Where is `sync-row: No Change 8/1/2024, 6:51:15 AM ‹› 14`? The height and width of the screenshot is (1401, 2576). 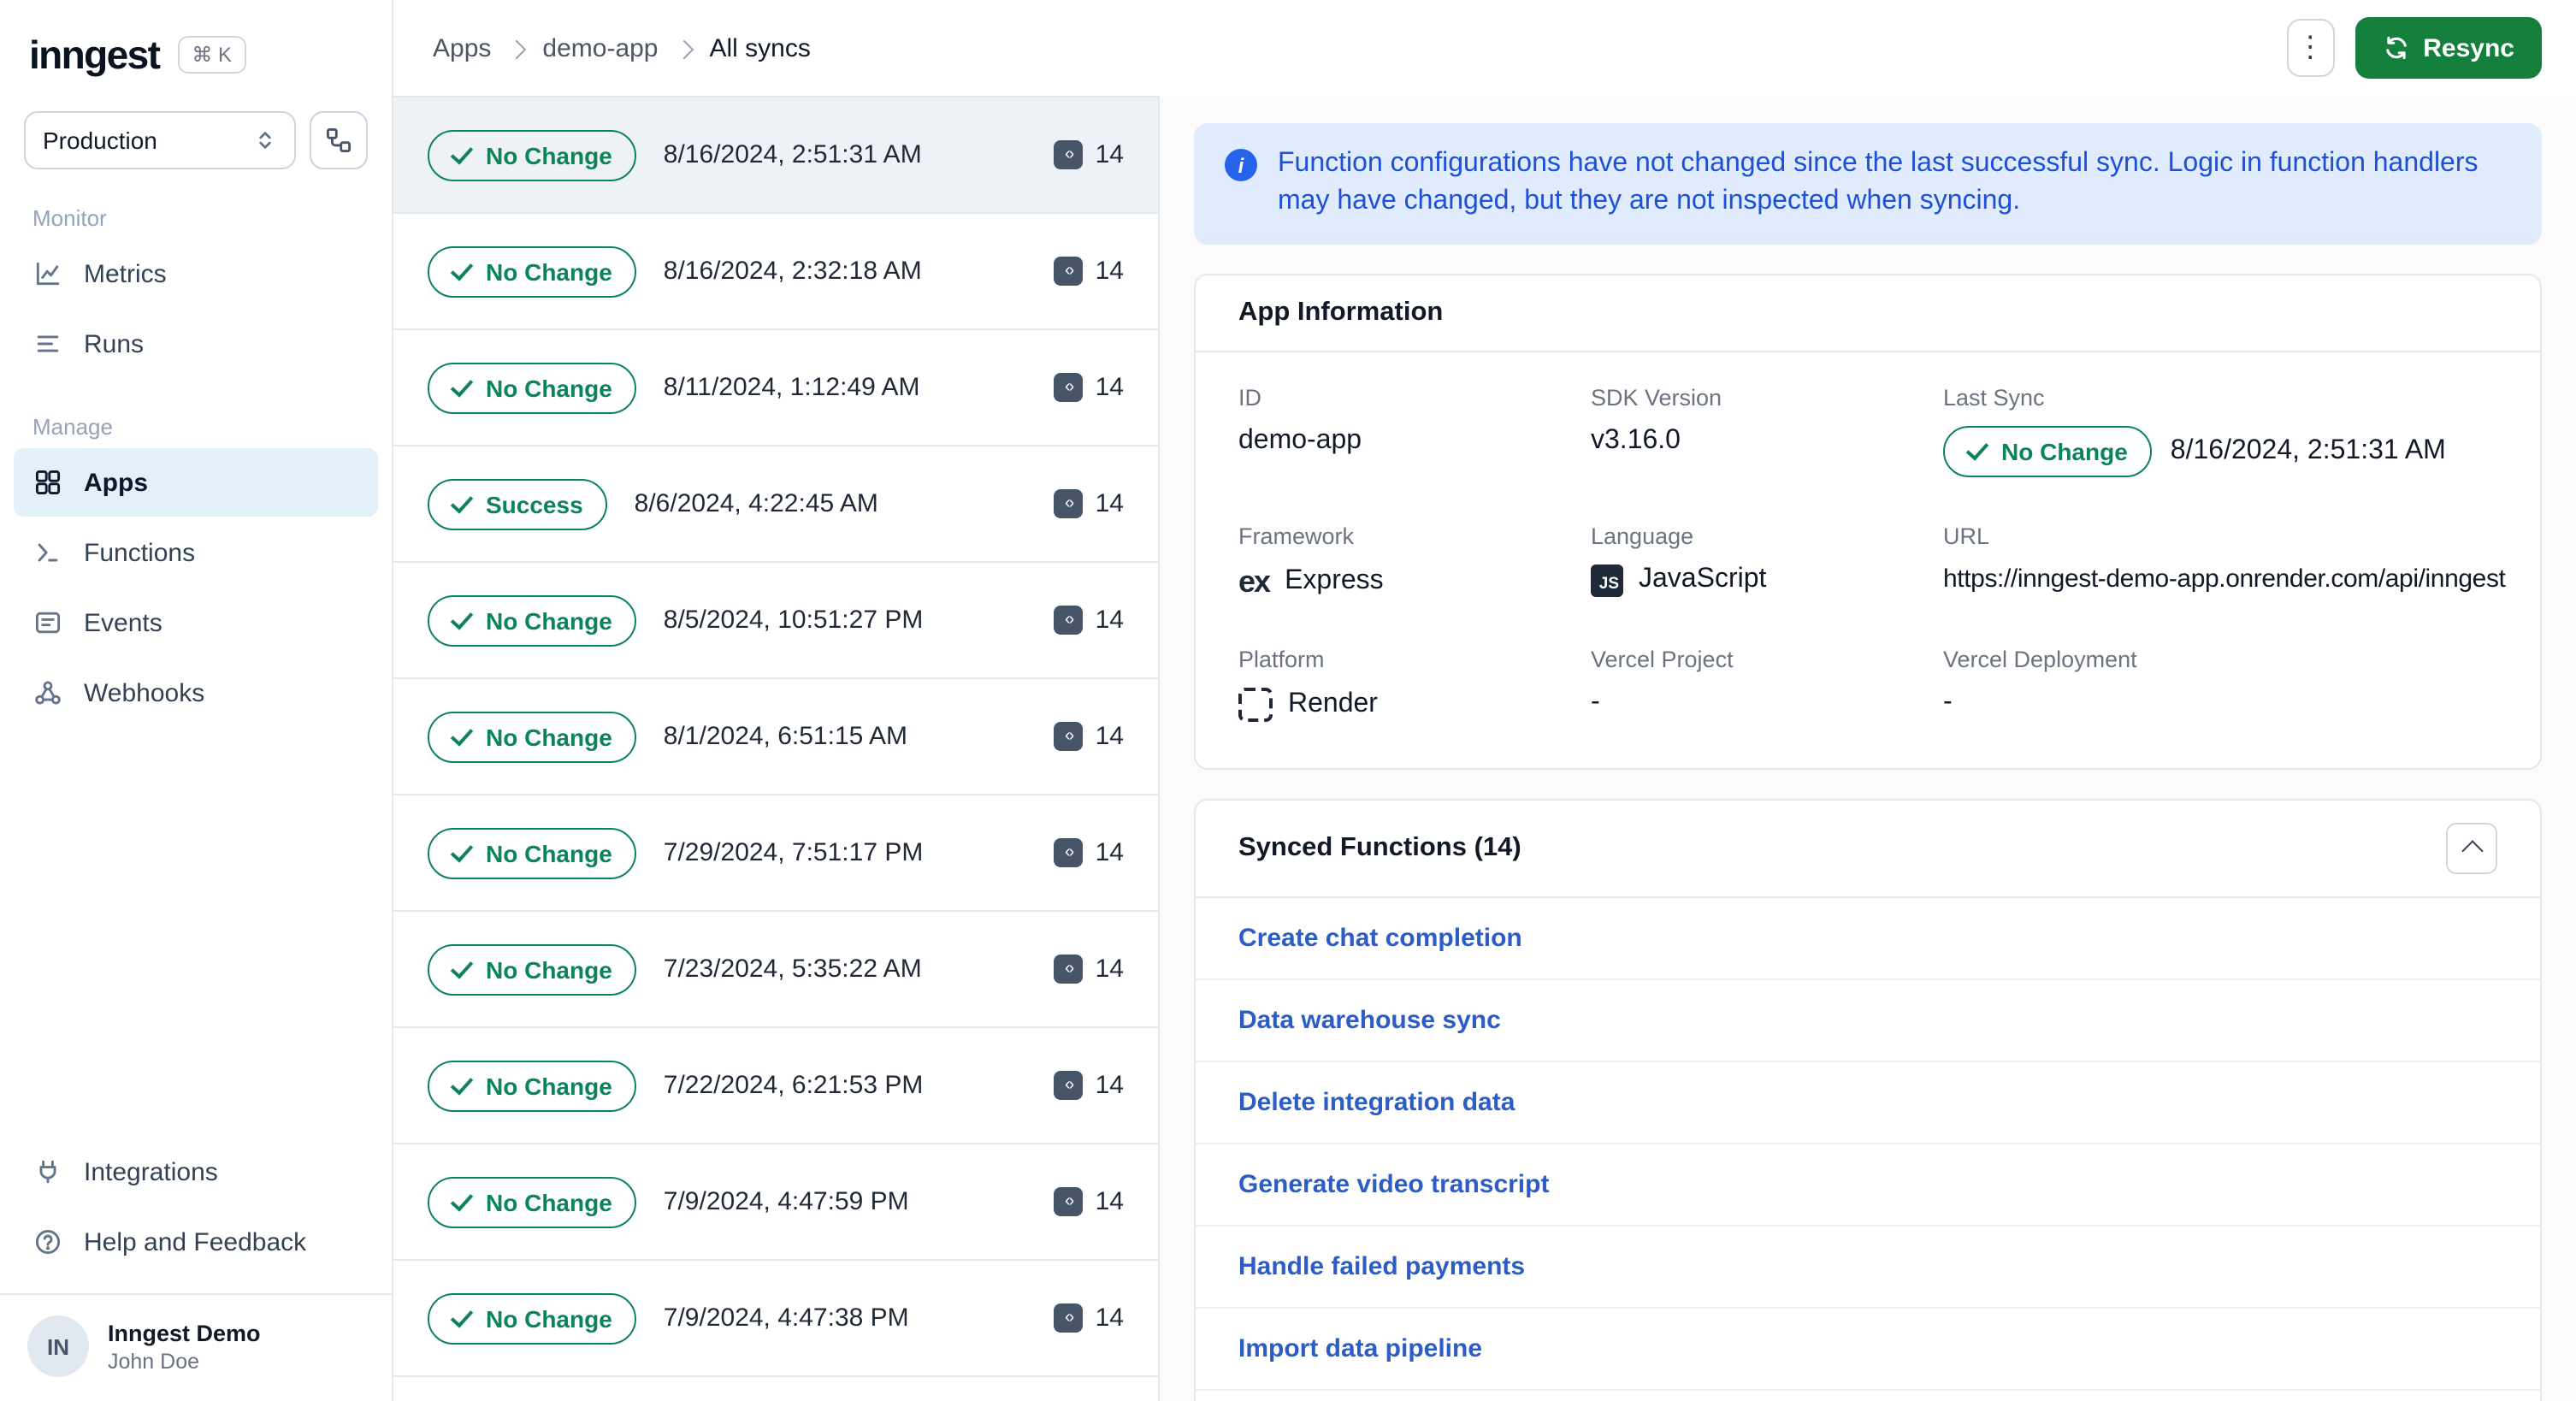 sync-row: No Change 8/1/2024, 6:51:15 AM ‹› 14 is located at coordinates (775, 737).